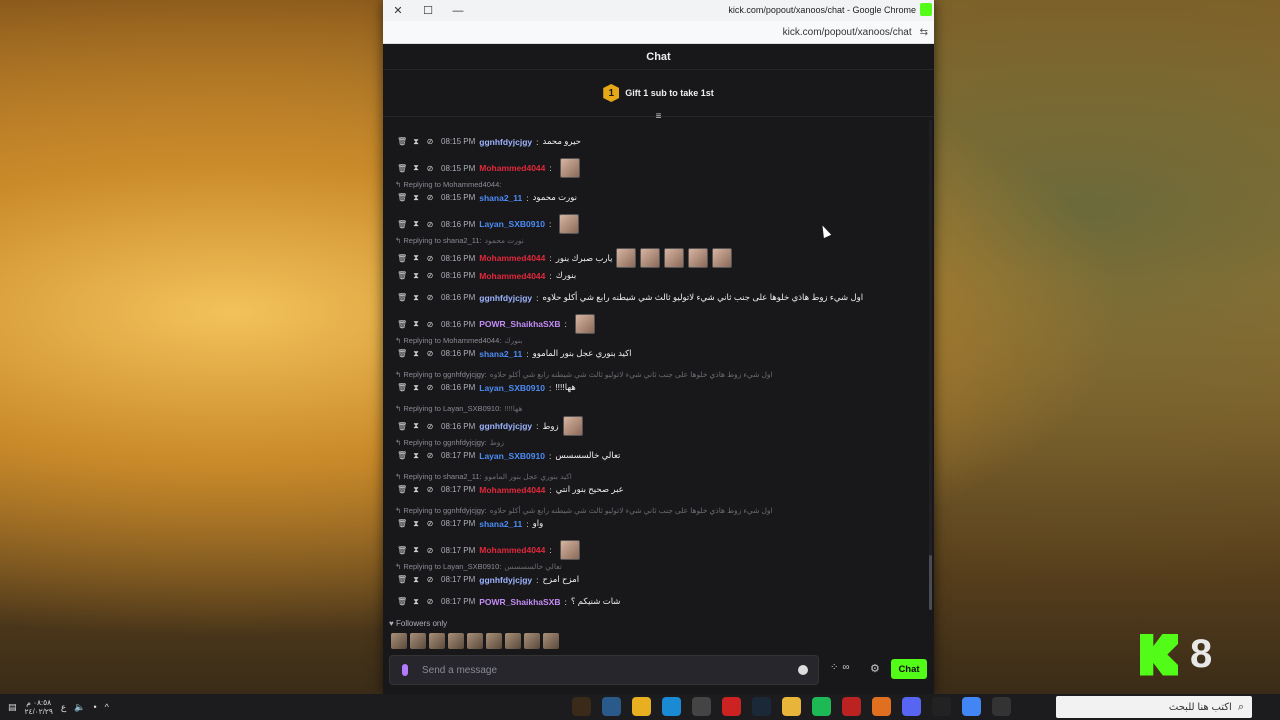 The image size is (1280, 720). Describe the element at coordinates (39, 707) in the screenshot. I see `clock: ٠٨:٥٨ م ٢٤/٠٢/٢٩` at that location.